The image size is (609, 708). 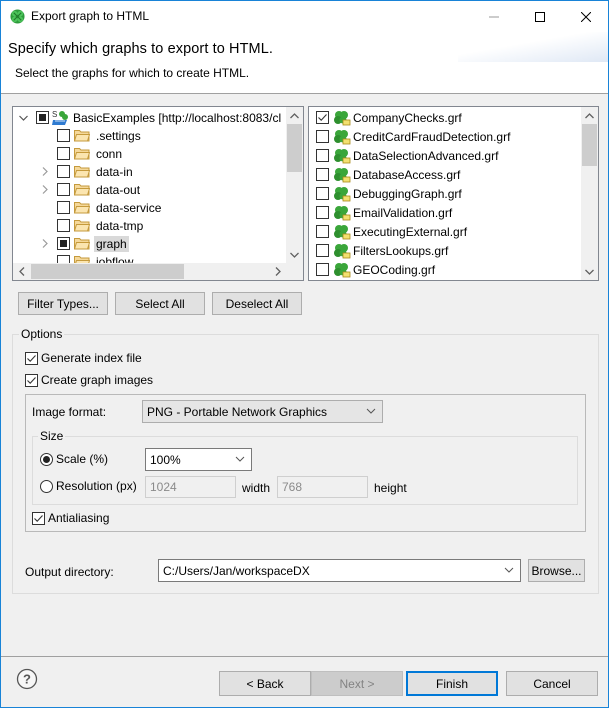 What do you see at coordinates (52, 436) in the screenshot?
I see `size-group-label: Size` at bounding box center [52, 436].